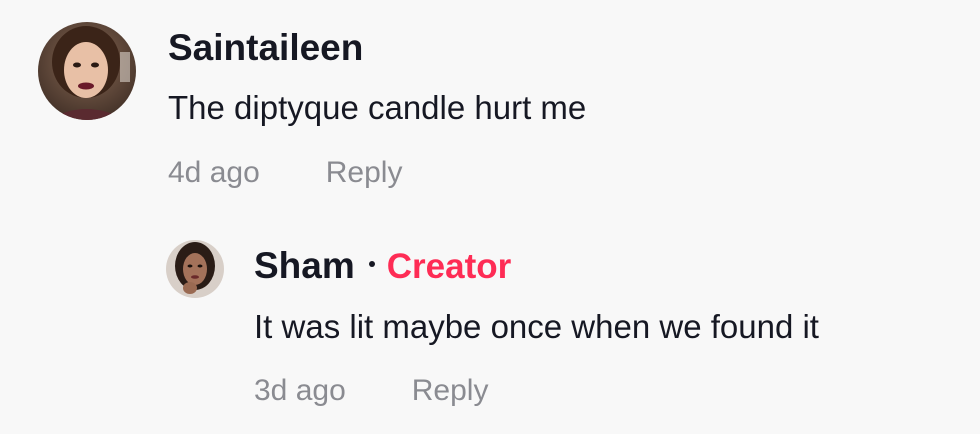 This screenshot has height=434, width=980. Describe the element at coordinates (214, 172) in the screenshot. I see `timestamp: 4d ago` at that location.